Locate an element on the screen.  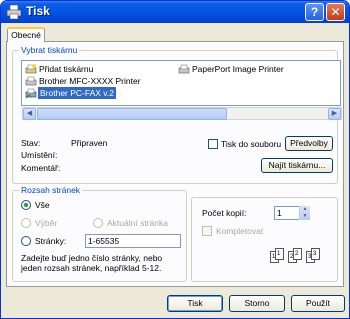
spin-down-icon: ▼ is located at coordinates (305, 216).